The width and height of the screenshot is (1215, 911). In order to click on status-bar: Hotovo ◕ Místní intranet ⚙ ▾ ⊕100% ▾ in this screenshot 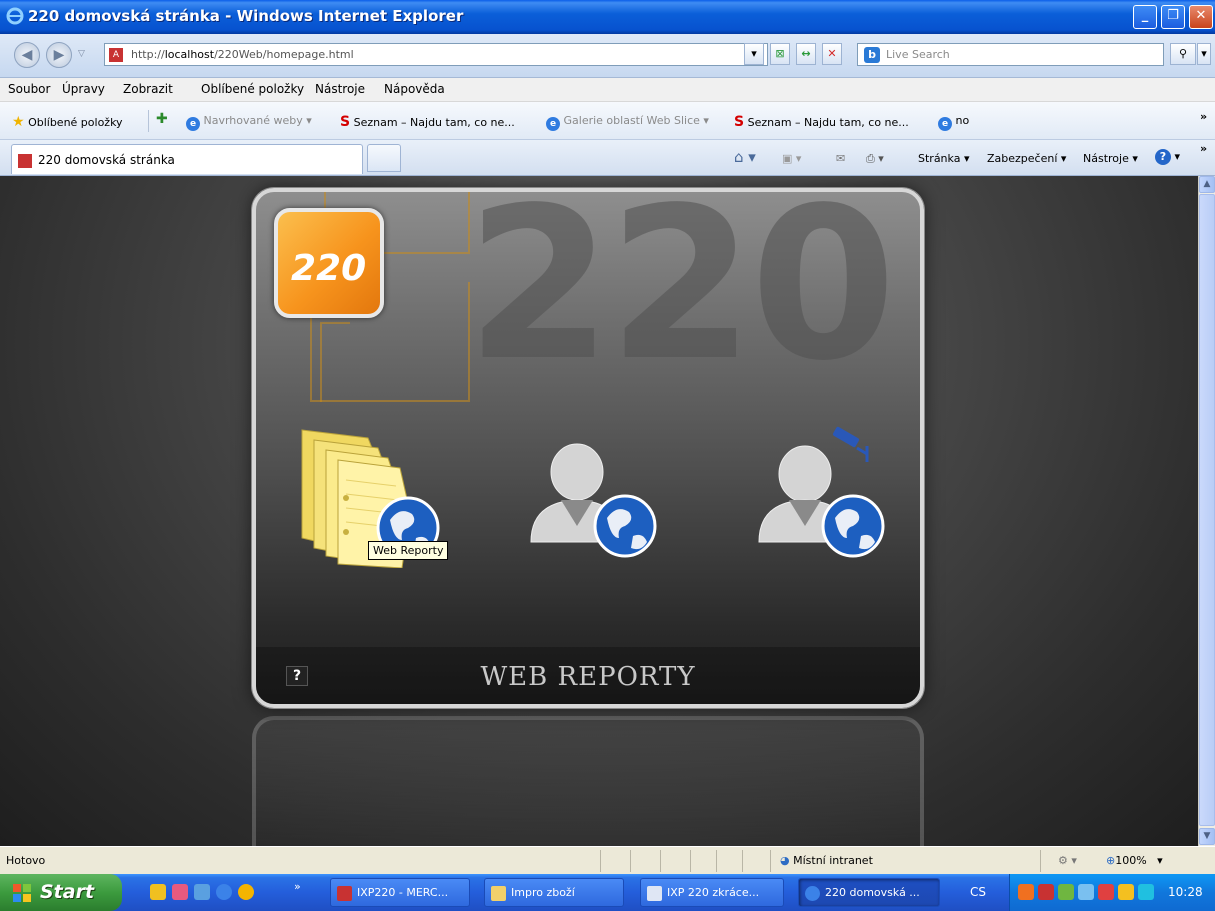, I will do `click(607, 860)`.